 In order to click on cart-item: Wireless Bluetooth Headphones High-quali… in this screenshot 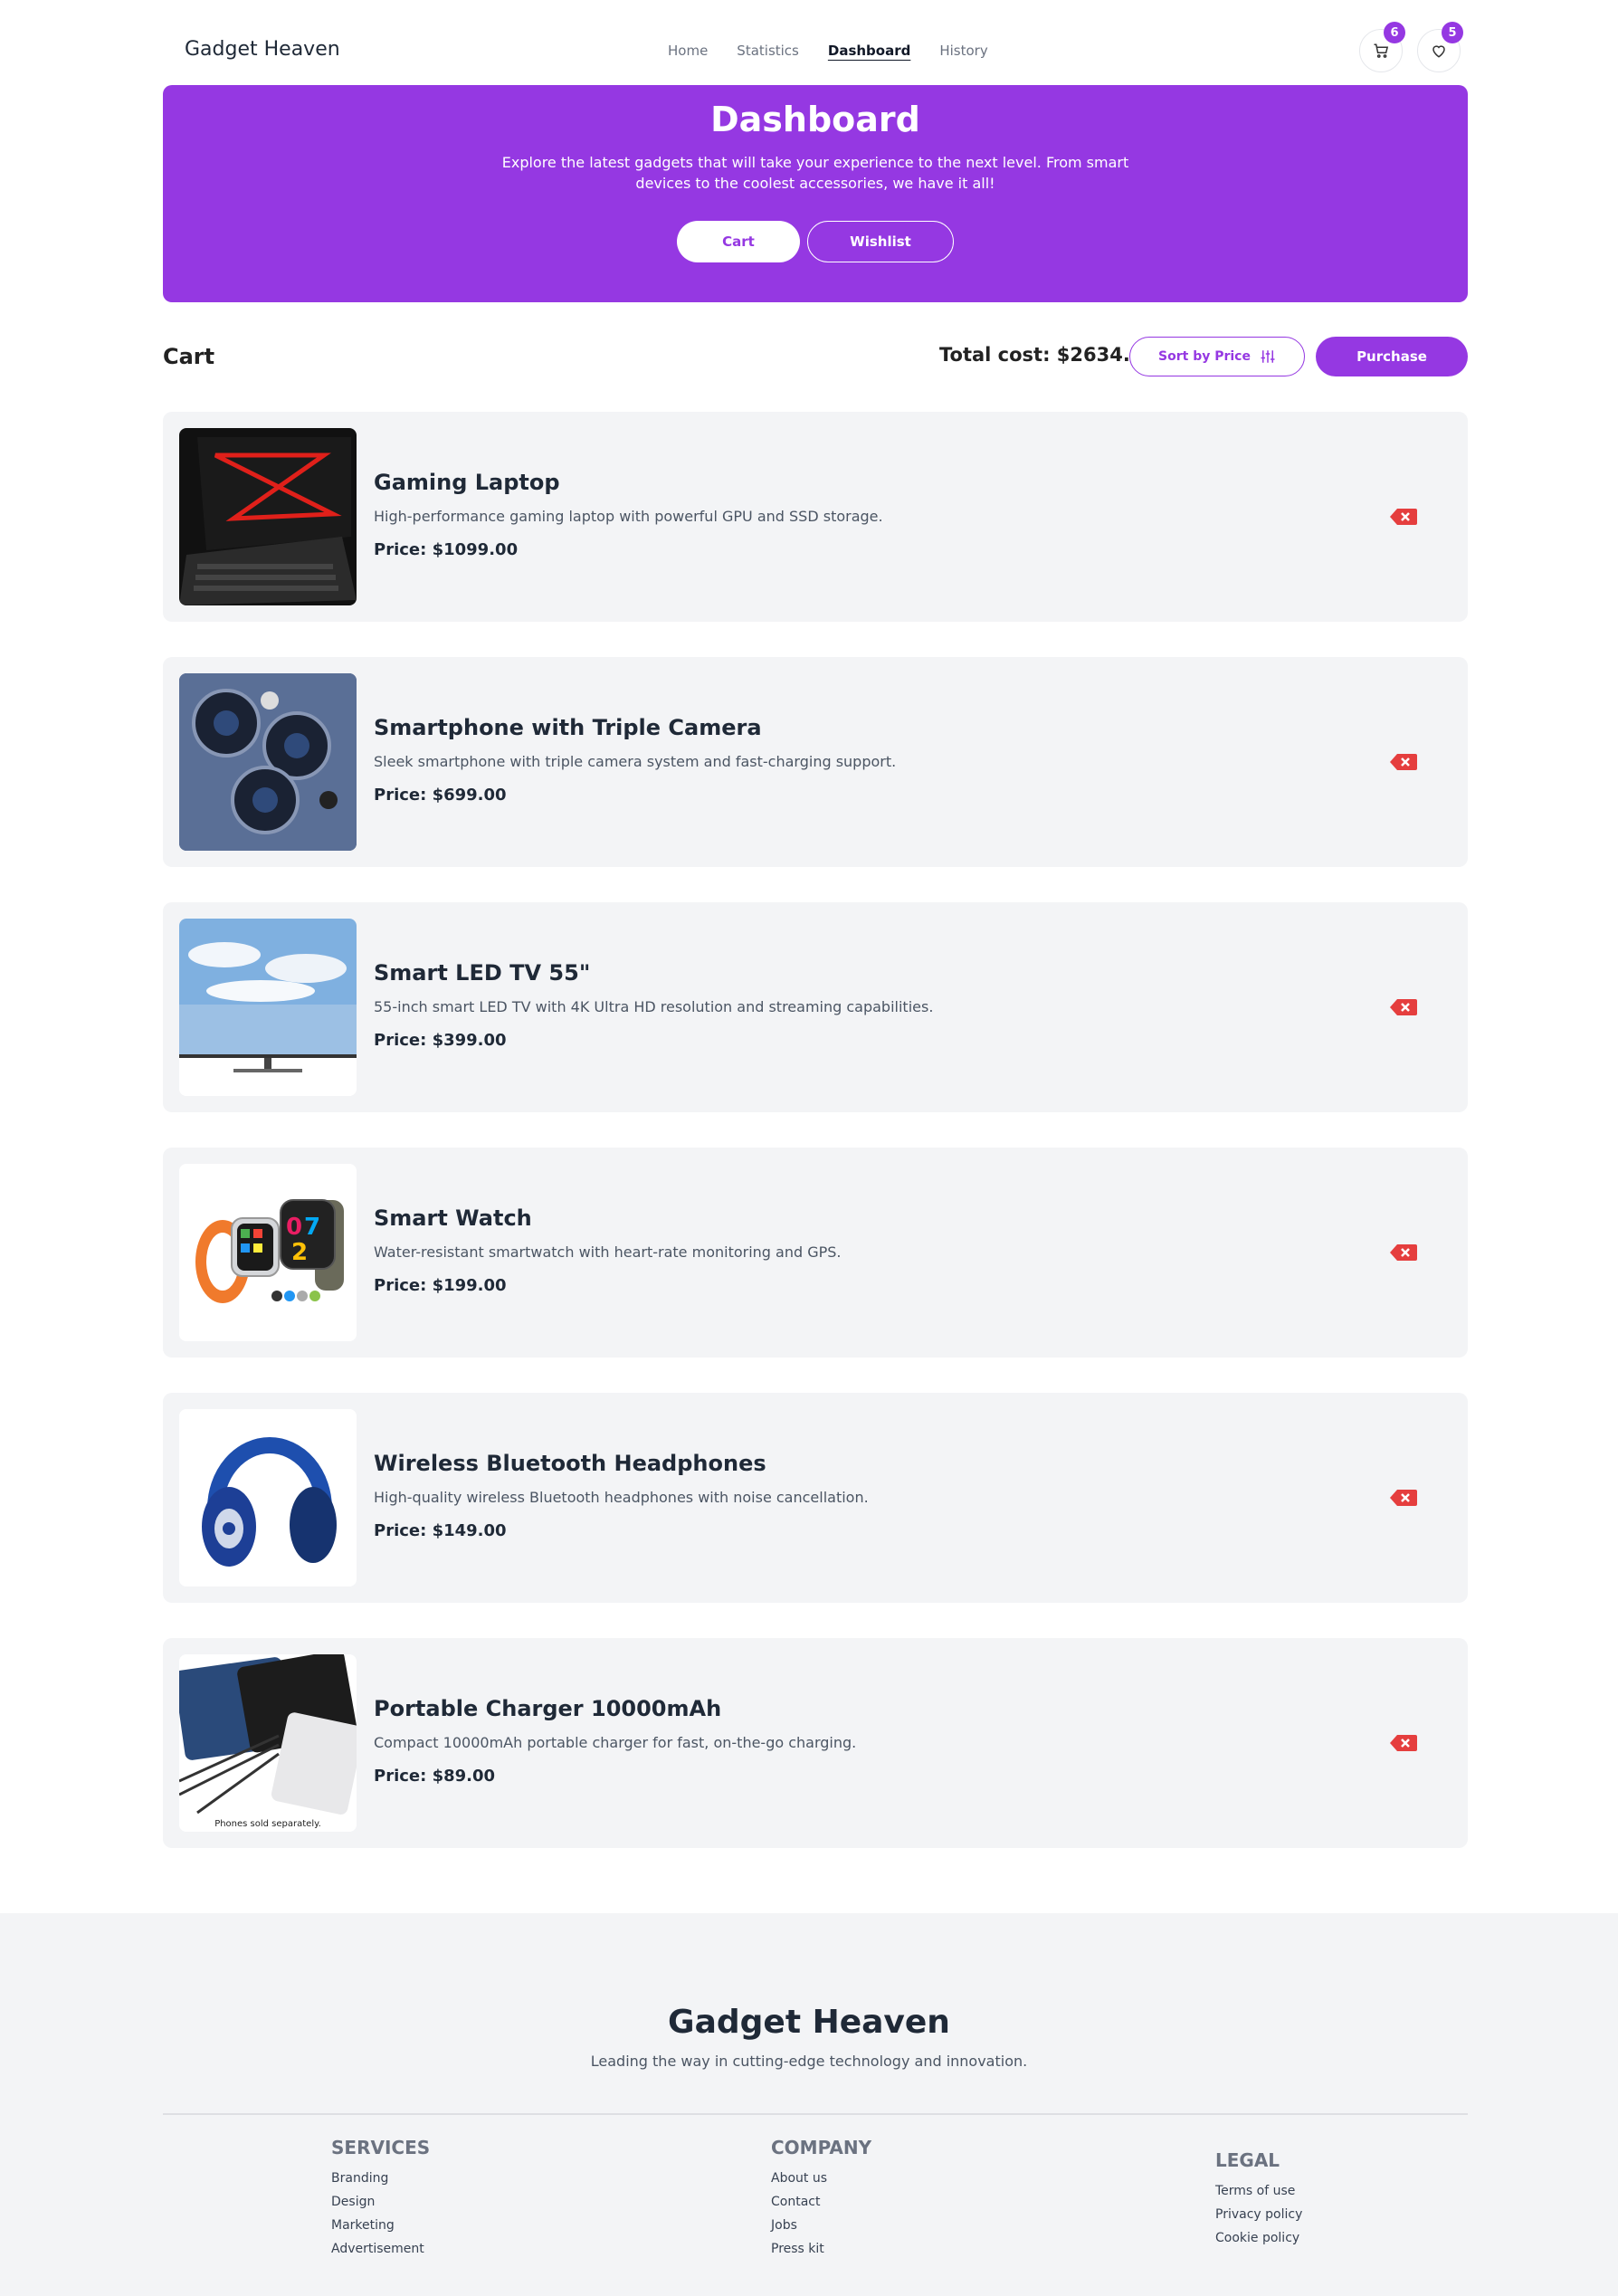, I will do `click(815, 1498)`.